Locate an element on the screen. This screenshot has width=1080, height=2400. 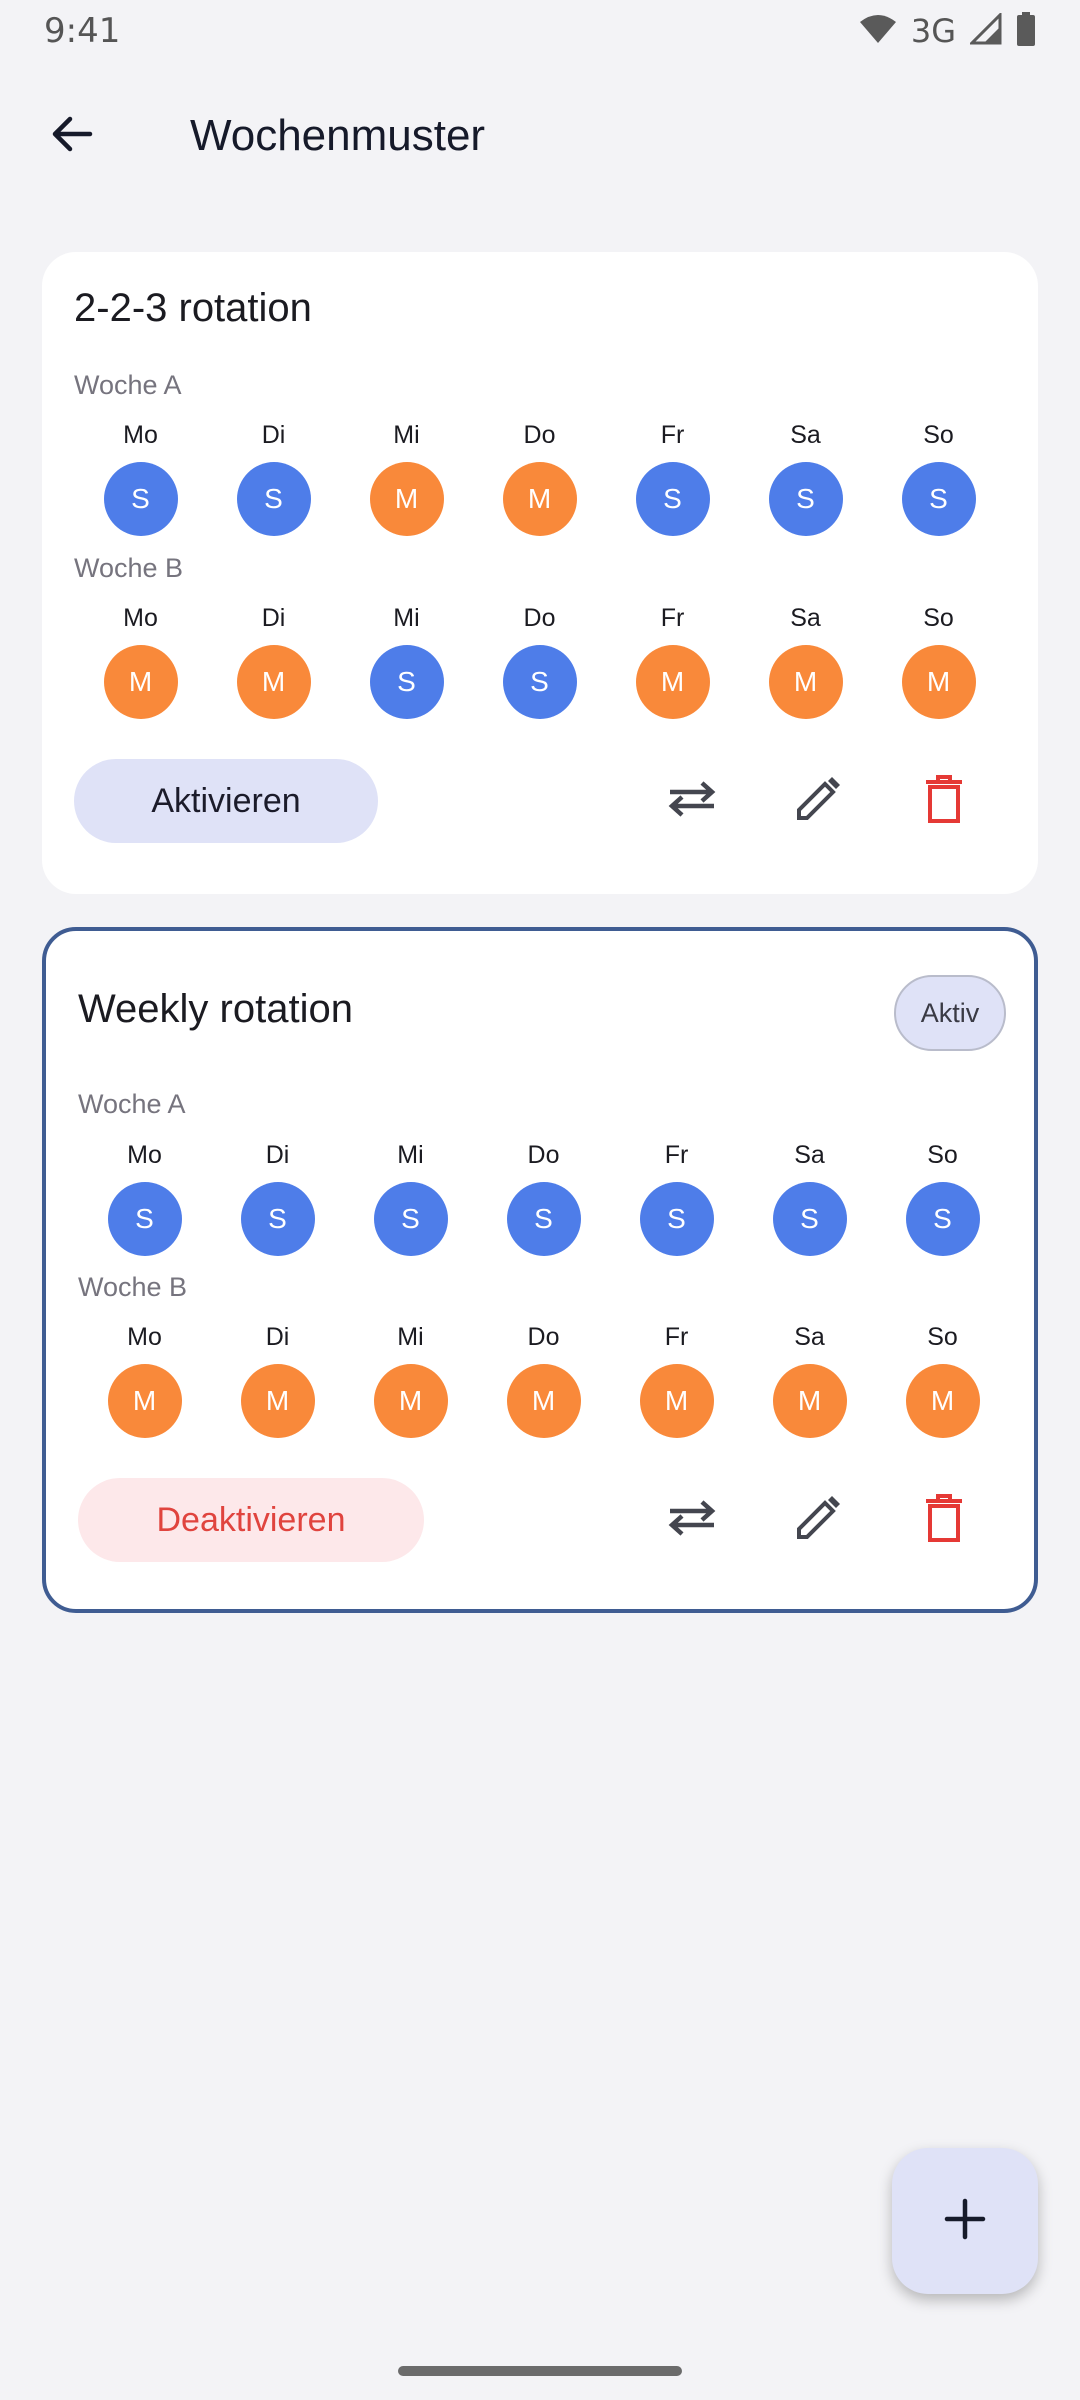
week-row: Mo S Di S Mi M Do M Fr S Sa S So S is located at coordinates (540, 478).